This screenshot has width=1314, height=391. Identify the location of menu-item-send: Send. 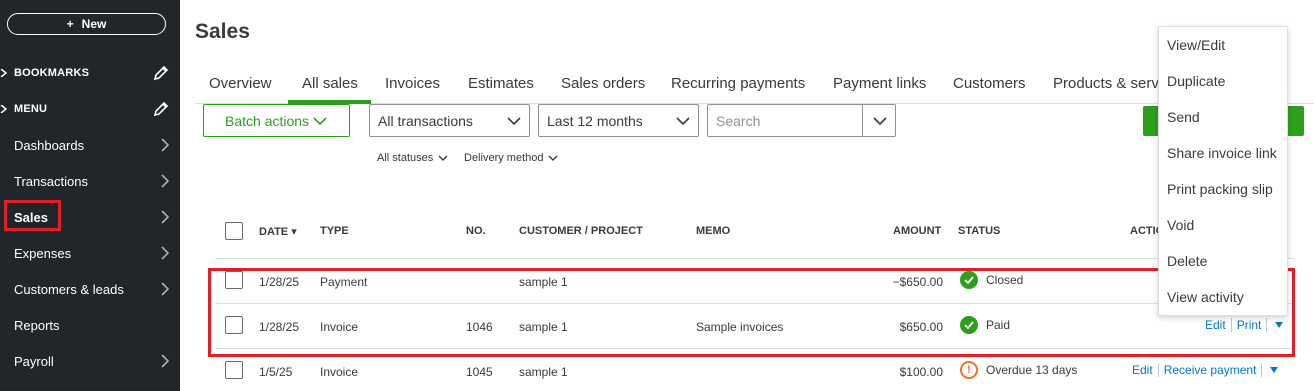
(1183, 117).